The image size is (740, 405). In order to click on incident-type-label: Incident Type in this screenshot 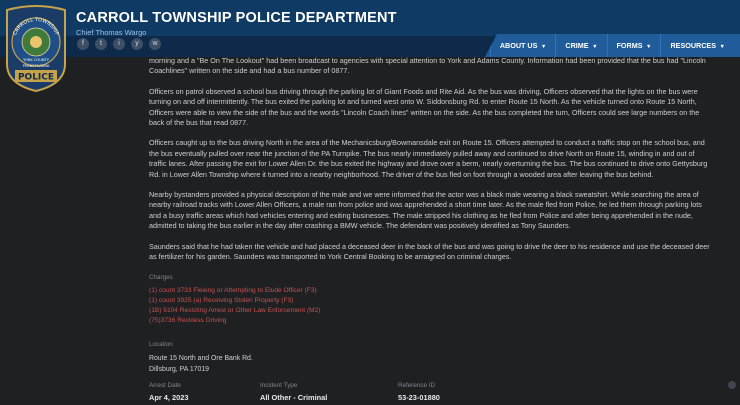, I will do `click(279, 385)`.